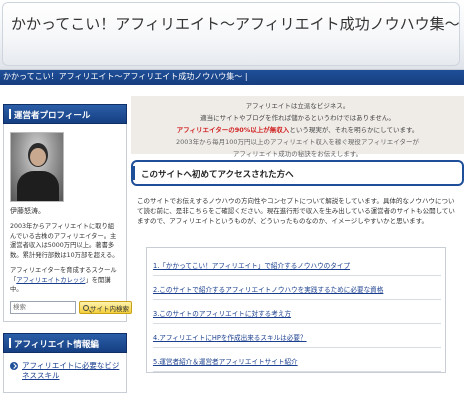 The image size is (464, 400). Describe the element at coordinates (297, 106) in the screenshot. I see `intro-line: アフィリエイトは立派なビジネス。` at that location.